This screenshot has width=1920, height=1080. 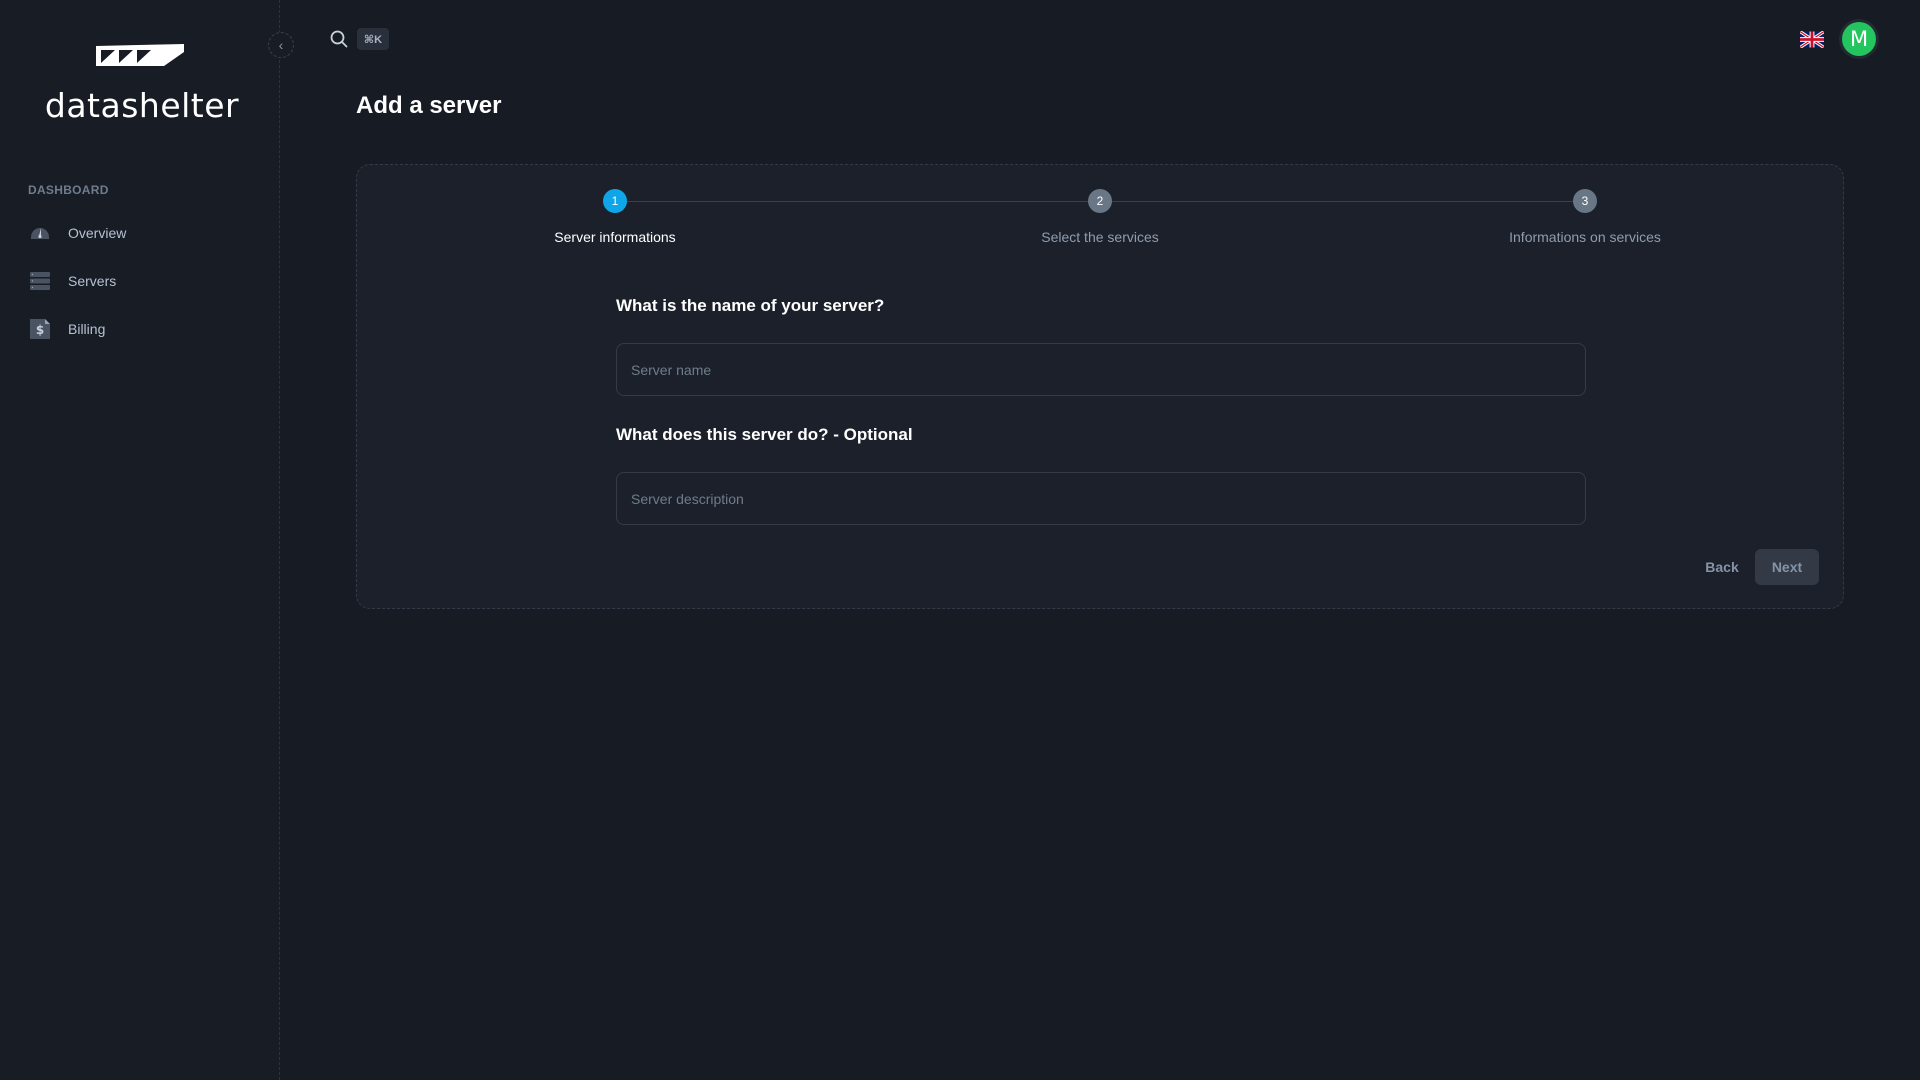 What do you see at coordinates (373, 39) in the screenshot?
I see `search-shortcut-badge: ⌘K` at bounding box center [373, 39].